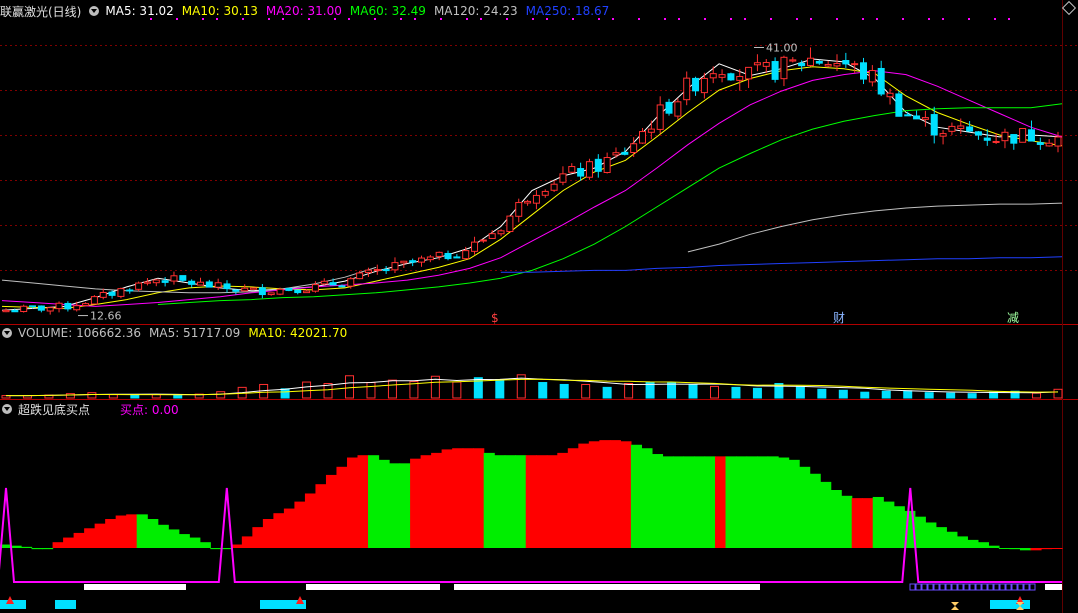 The width and height of the screenshot is (1078, 613). What do you see at coordinates (532, 248) in the screenshot?
I see `ma-line-MA120` at bounding box center [532, 248].